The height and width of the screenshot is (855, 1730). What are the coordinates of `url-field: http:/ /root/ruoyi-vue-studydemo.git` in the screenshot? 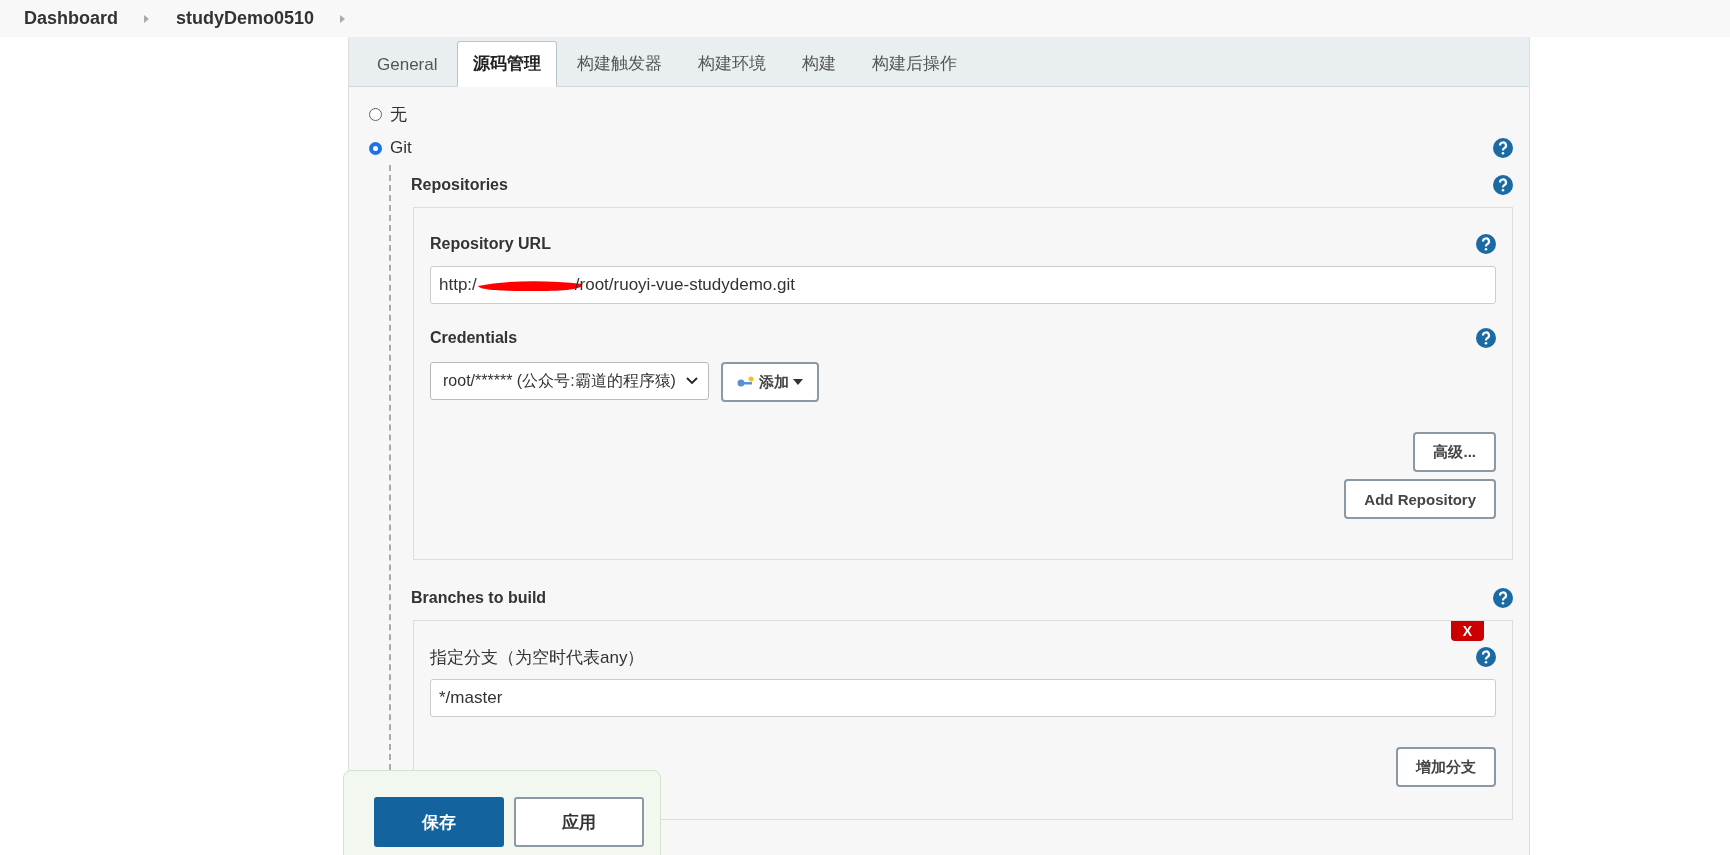 It's located at (963, 285).